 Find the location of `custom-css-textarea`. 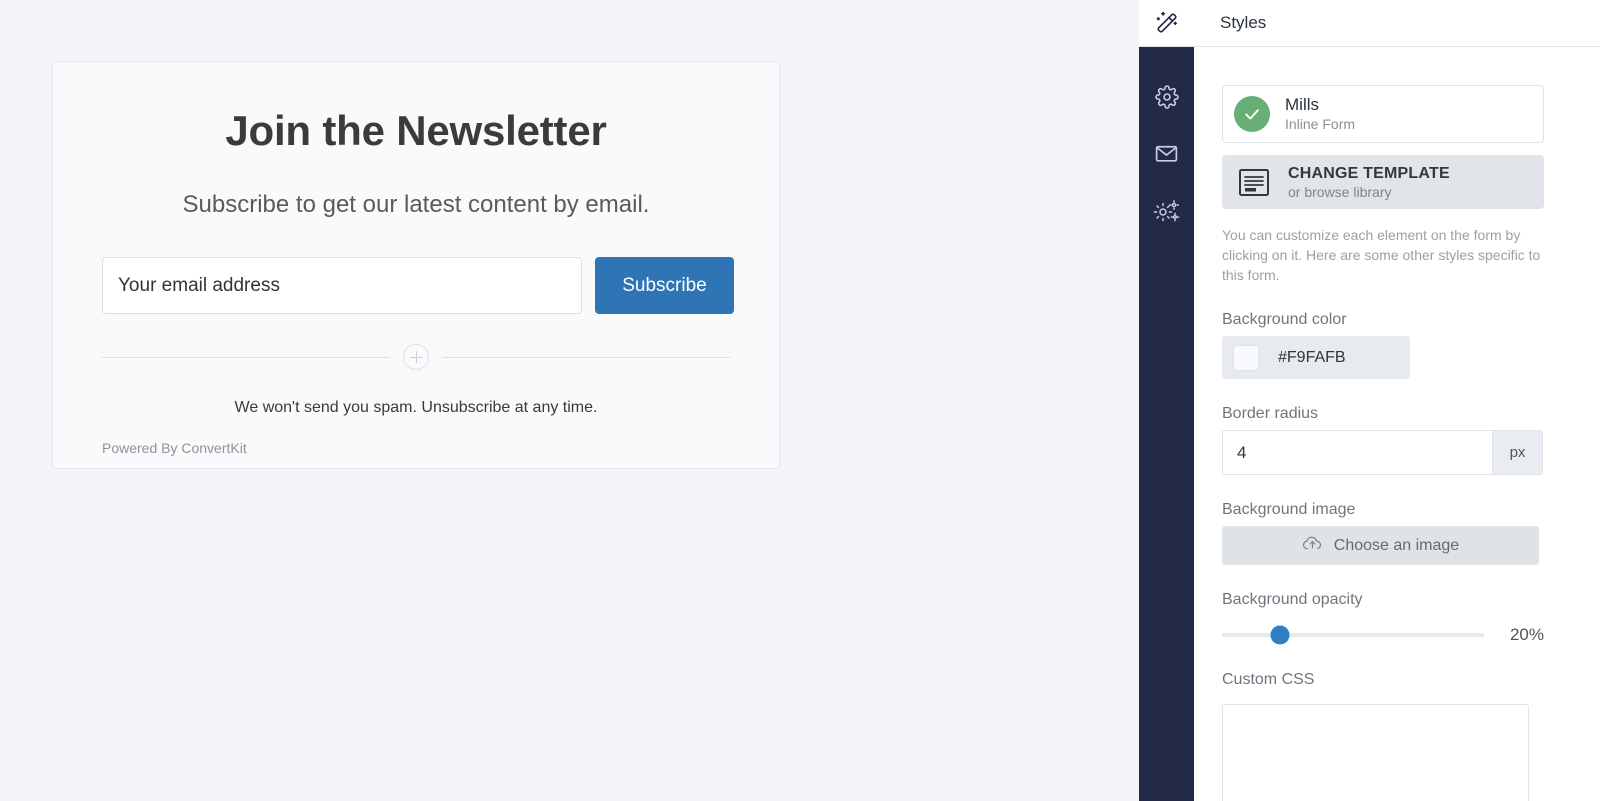

custom-css-textarea is located at coordinates (1375, 752).